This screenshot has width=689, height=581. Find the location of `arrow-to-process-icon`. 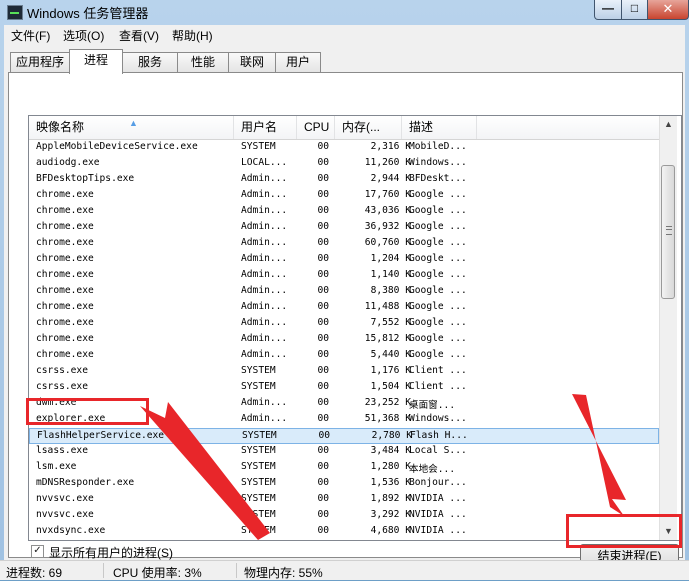

arrow-to-process-icon is located at coordinates (205, 471).